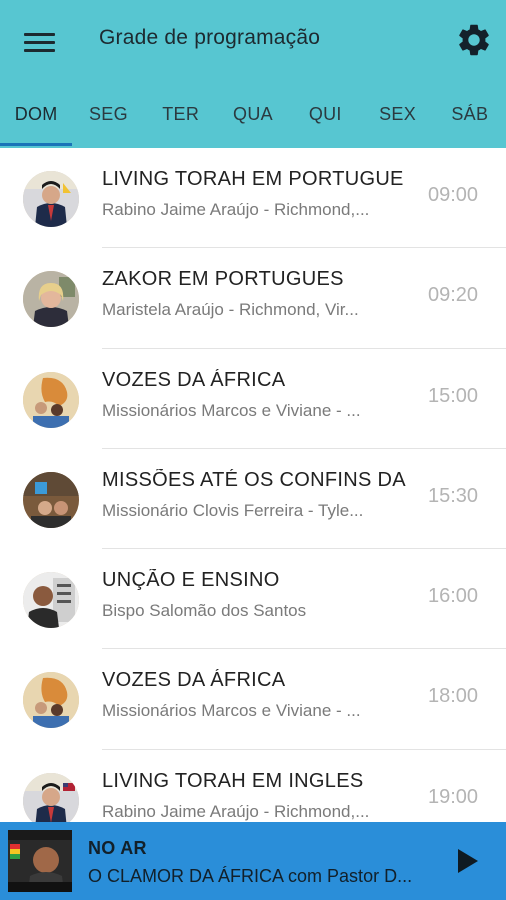  I want to click on gear-icon, so click(474, 40).